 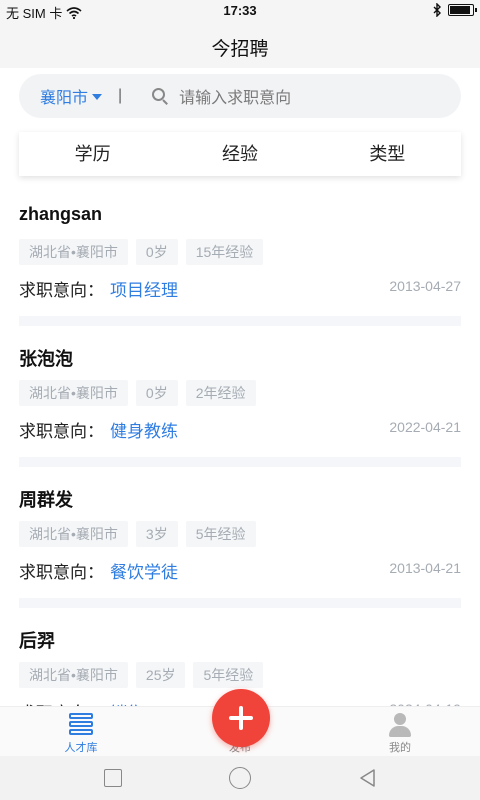 What do you see at coordinates (81, 748) in the screenshot?
I see `tab-talent-pool-label: 人才库` at bounding box center [81, 748].